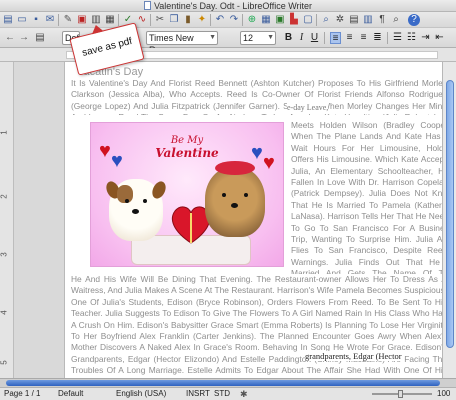 The height and width of the screenshot is (400, 456). Describe the element at coordinates (187, 153) in the screenshot. I see `valentine-line-2: Valentine` at that location.